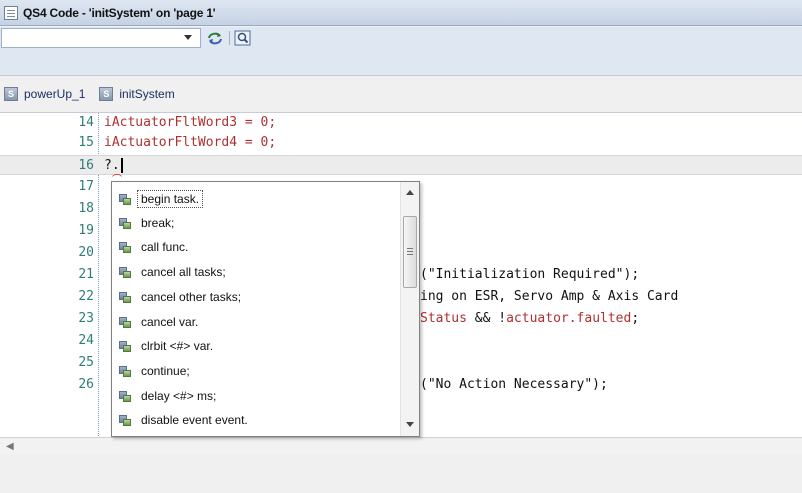 This screenshot has height=493, width=802. I want to click on refresh-icon, so click(215, 38).